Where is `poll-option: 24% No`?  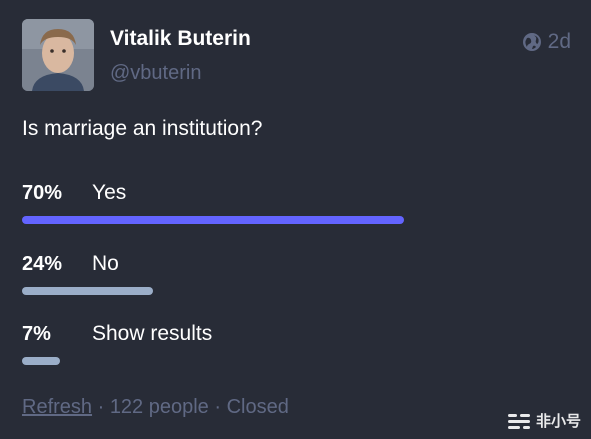 poll-option: 24% No is located at coordinates (294, 273).